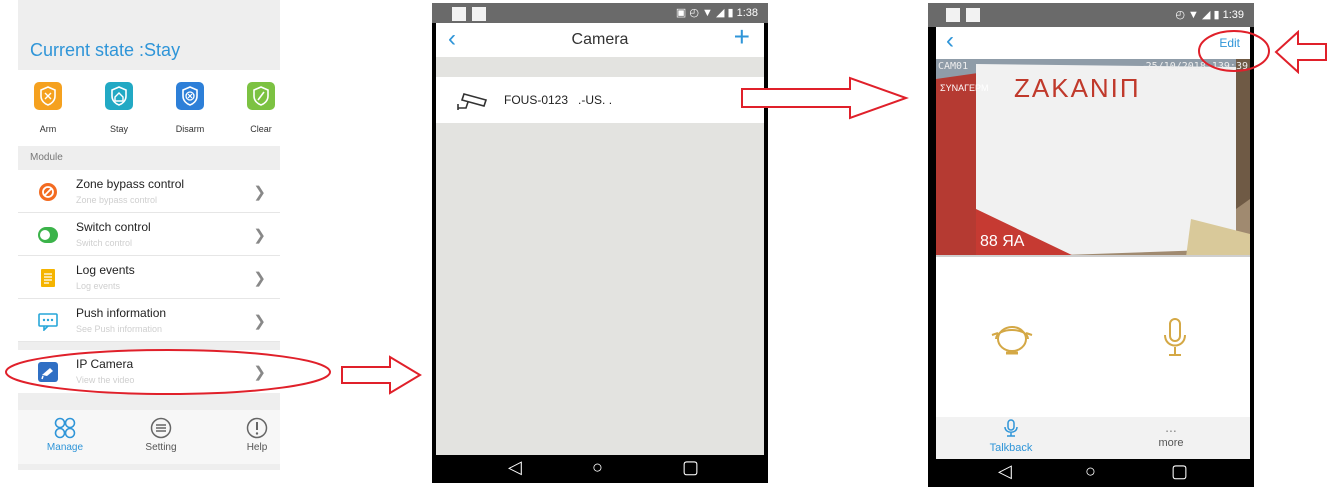 This screenshot has width=1330, height=489. I want to click on status-icons: ◴ ▼ ◢ ▮, so click(1199, 15).